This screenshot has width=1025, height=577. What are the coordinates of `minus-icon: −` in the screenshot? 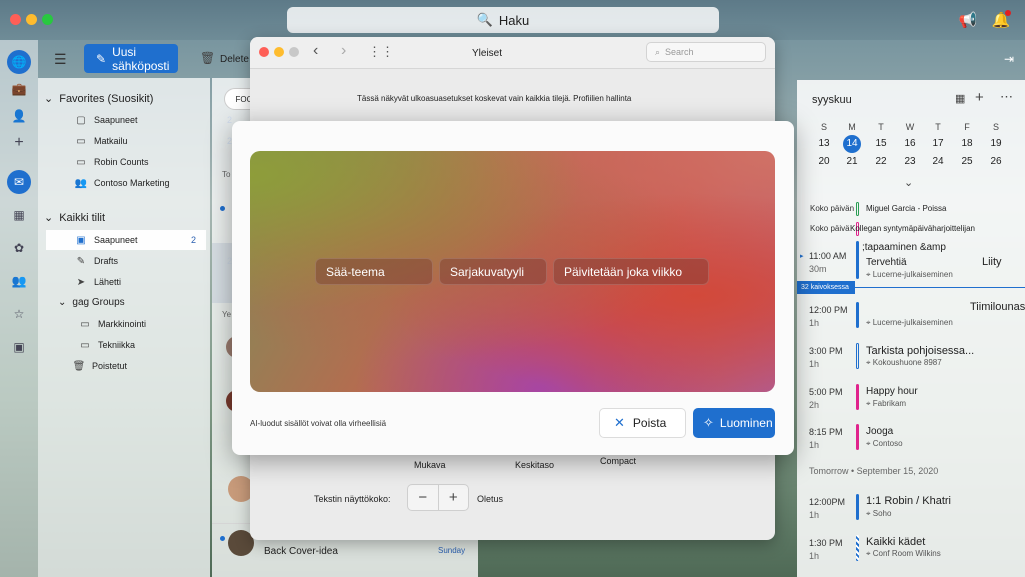 It's located at (423, 497).